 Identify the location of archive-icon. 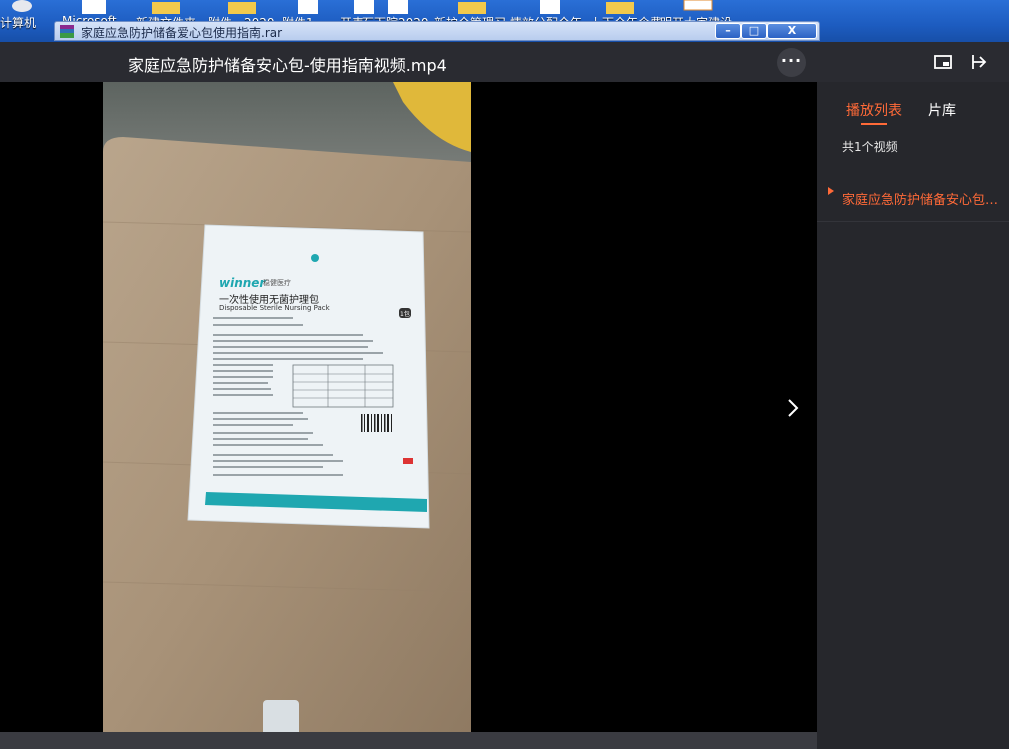
(67, 31).